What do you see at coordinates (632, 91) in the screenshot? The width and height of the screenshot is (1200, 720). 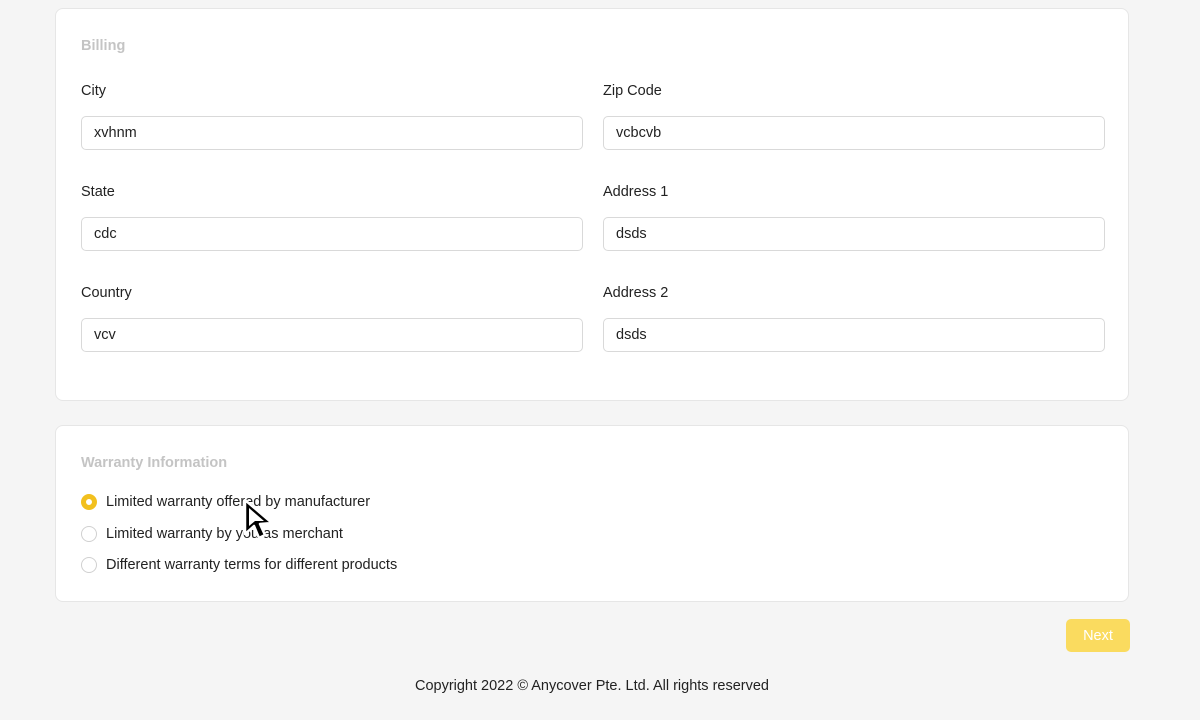 I see `zip-code-label: Zip Code` at bounding box center [632, 91].